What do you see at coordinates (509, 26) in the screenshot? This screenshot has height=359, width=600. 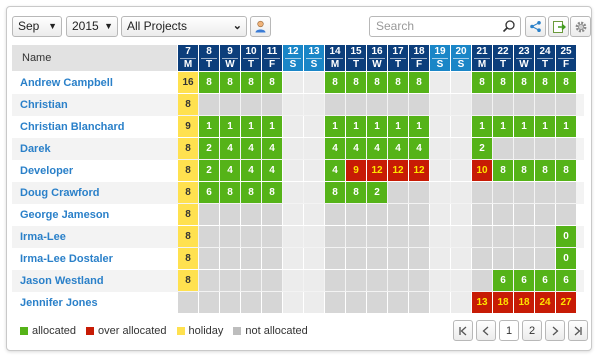 I see `search-icon` at bounding box center [509, 26].